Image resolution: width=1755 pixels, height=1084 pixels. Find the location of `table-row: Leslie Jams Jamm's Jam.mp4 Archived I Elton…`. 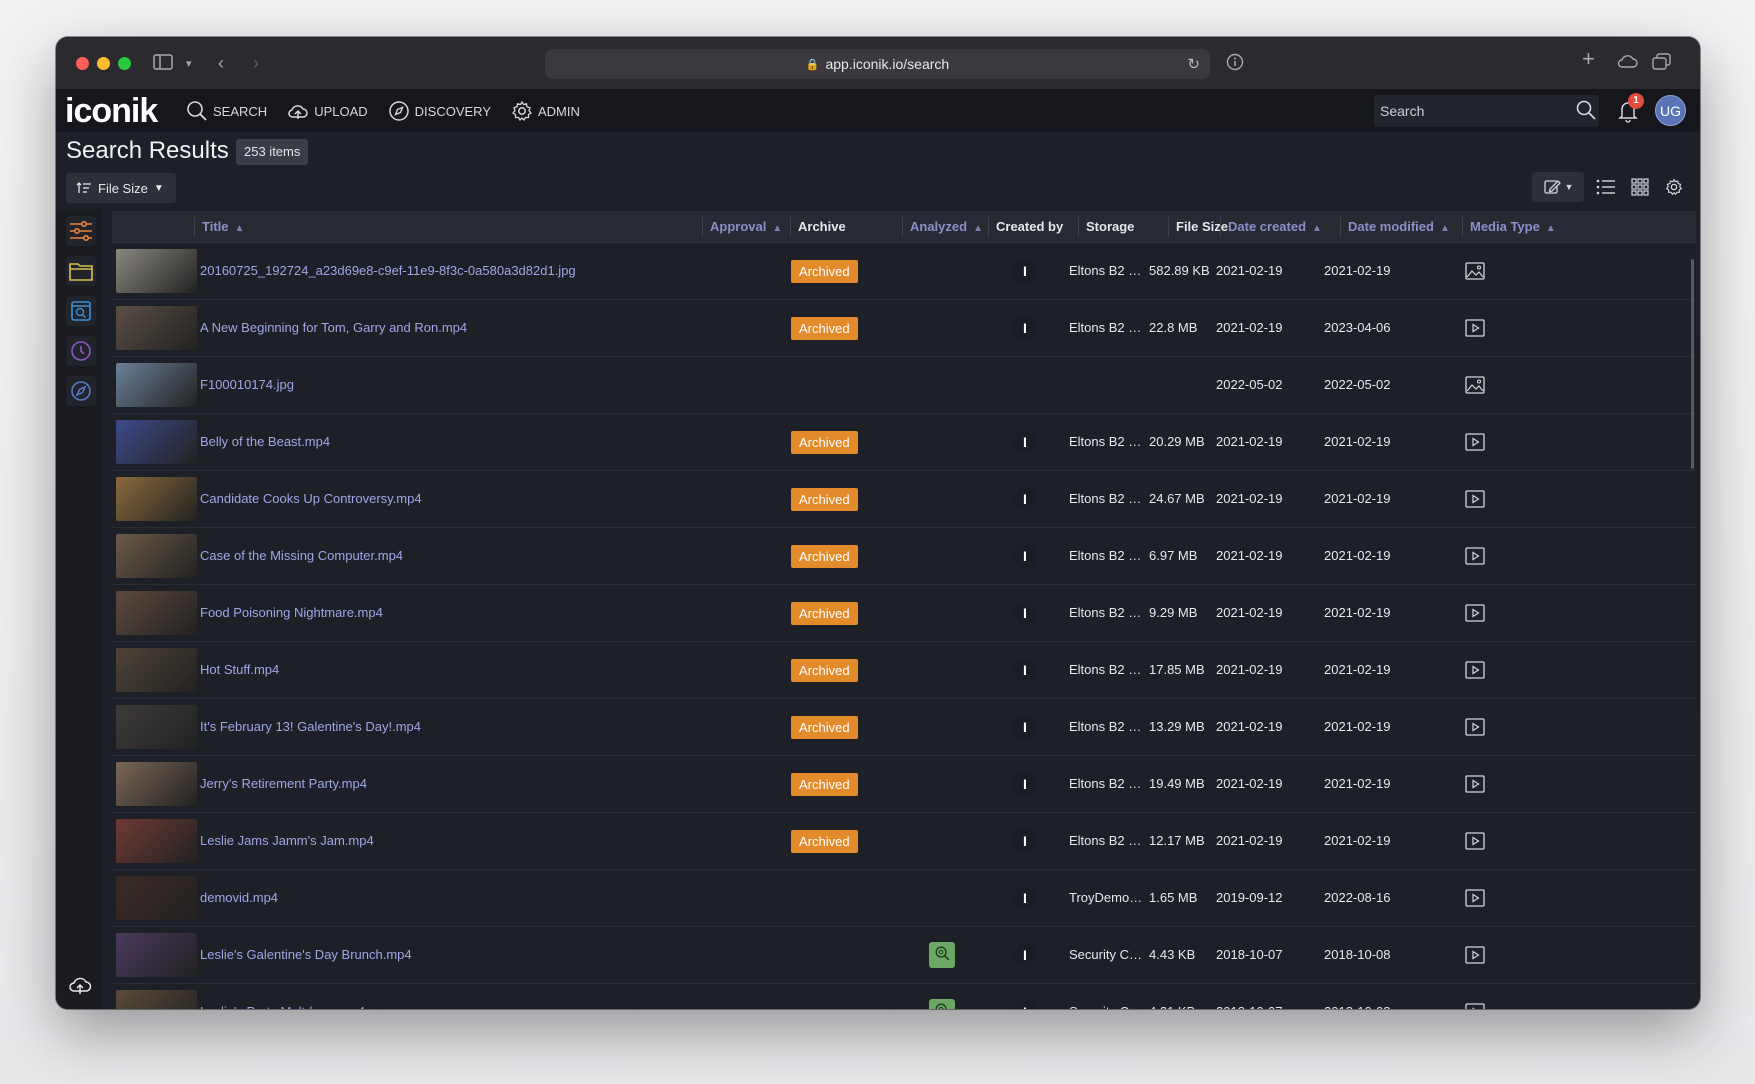

table-row: Leslie Jams Jamm's Jam.mp4 Archived I Elton… is located at coordinates (904, 841).